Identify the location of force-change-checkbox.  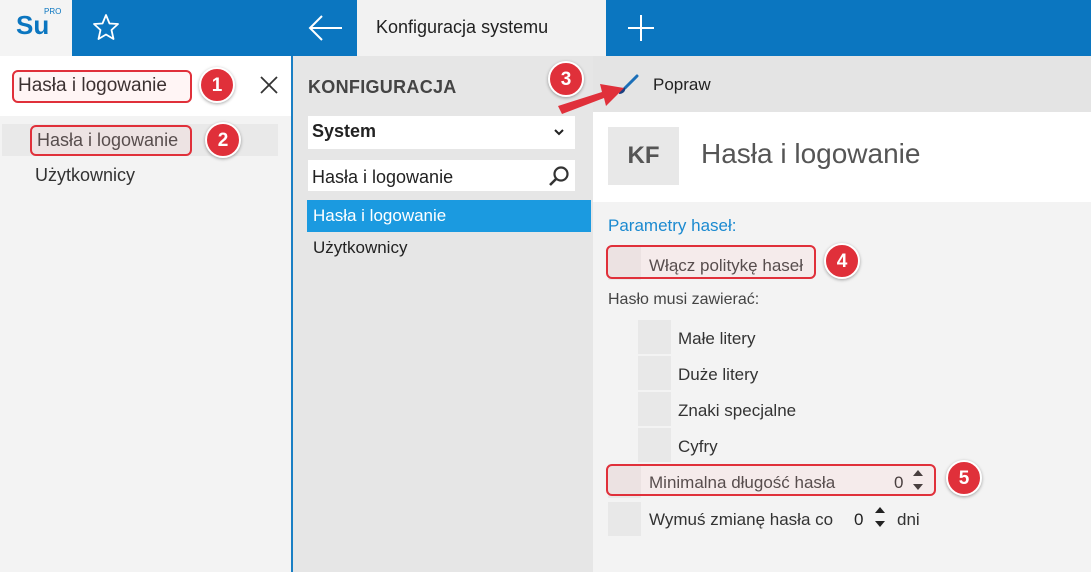
(624, 519).